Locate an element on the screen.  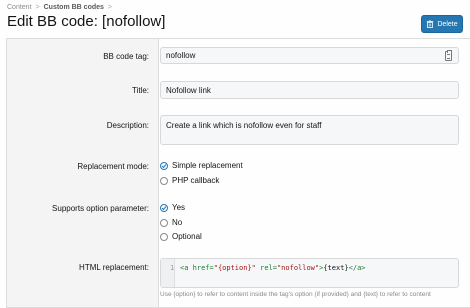
radio-option-yes: Yes is located at coordinates (172, 207).